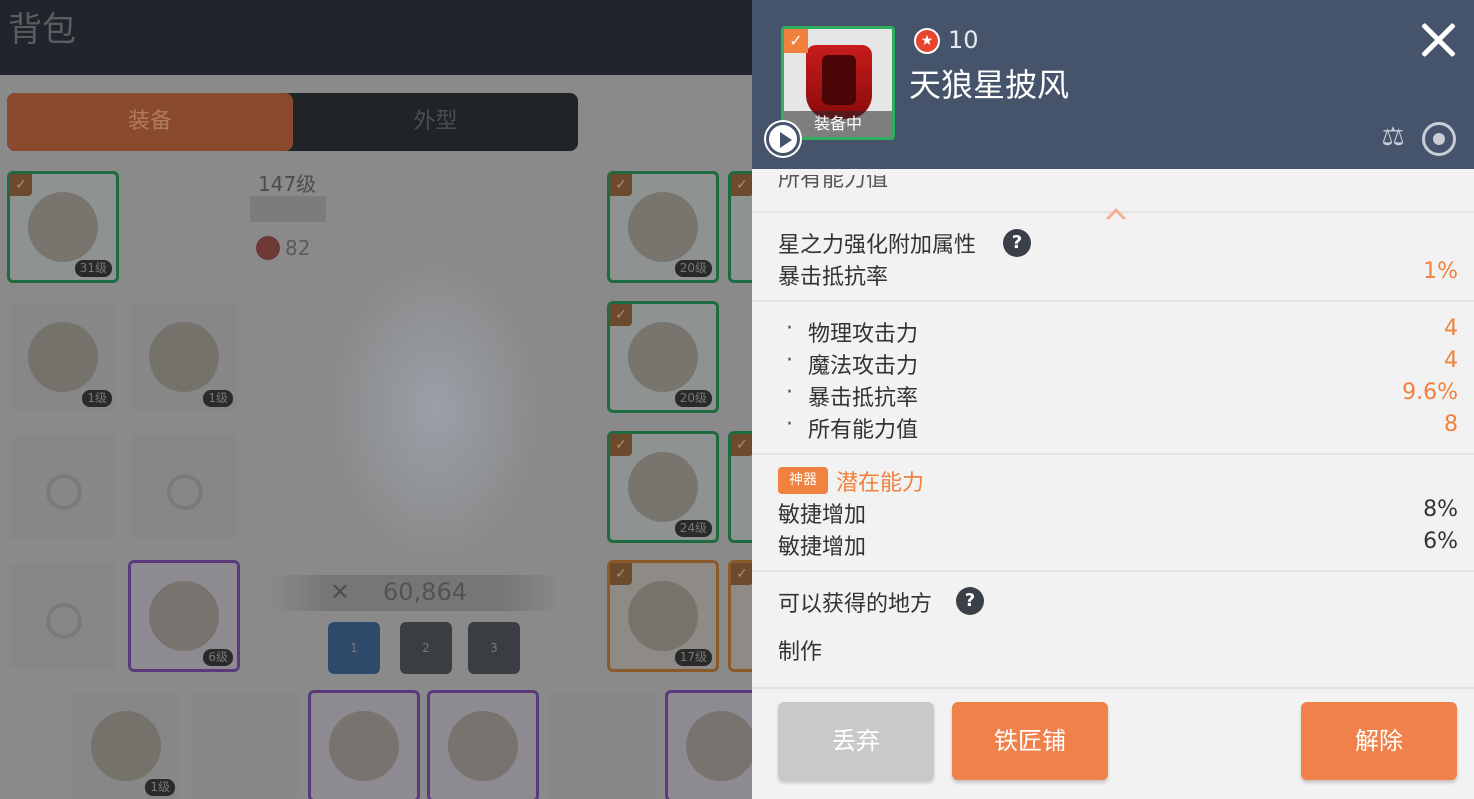 Image resolution: width=1474 pixels, height=799 pixels. What do you see at coordinates (1440, 509) in the screenshot?
I see `potential-line-value: 8%` at bounding box center [1440, 509].